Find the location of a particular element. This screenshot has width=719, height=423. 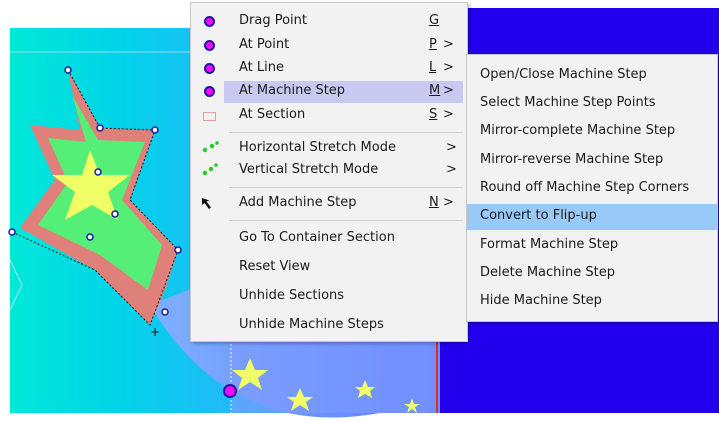

menu-item-go-to-container-section: Go To Container Section is located at coordinates (329, 239).